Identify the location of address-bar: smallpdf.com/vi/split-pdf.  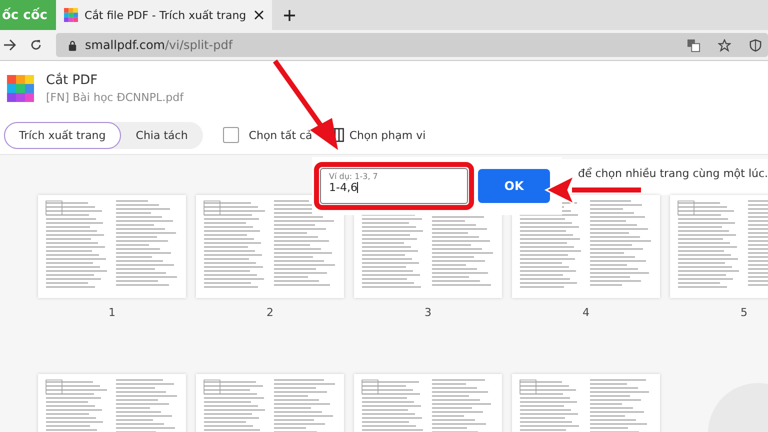
(412, 45).